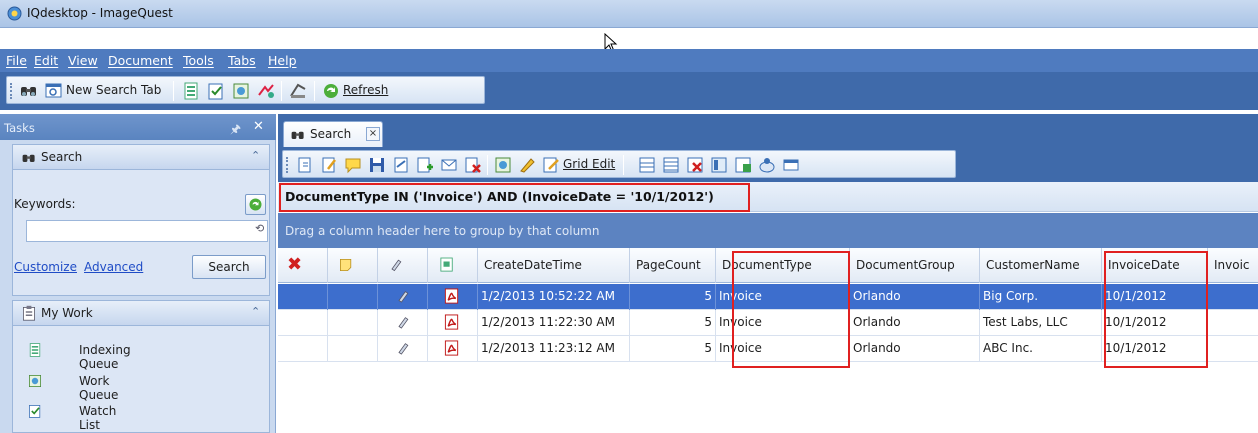  Describe the element at coordinates (1041, 265) in the screenshot. I see `column-header-customername: CustomerName` at that location.